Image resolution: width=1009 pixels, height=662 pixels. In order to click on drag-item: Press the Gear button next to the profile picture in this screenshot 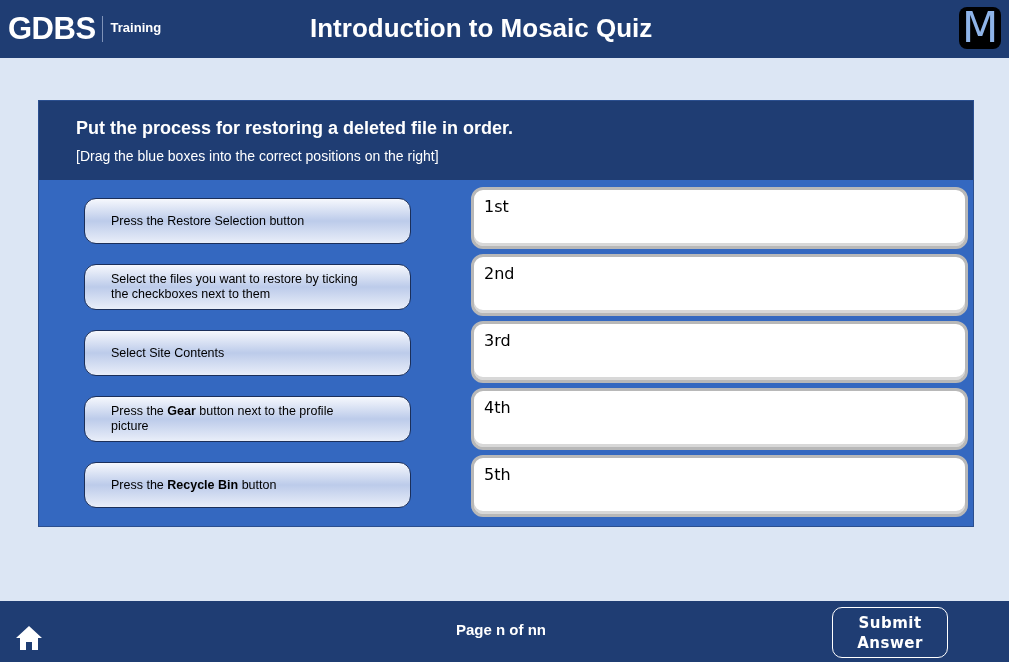, I will do `click(247, 419)`.